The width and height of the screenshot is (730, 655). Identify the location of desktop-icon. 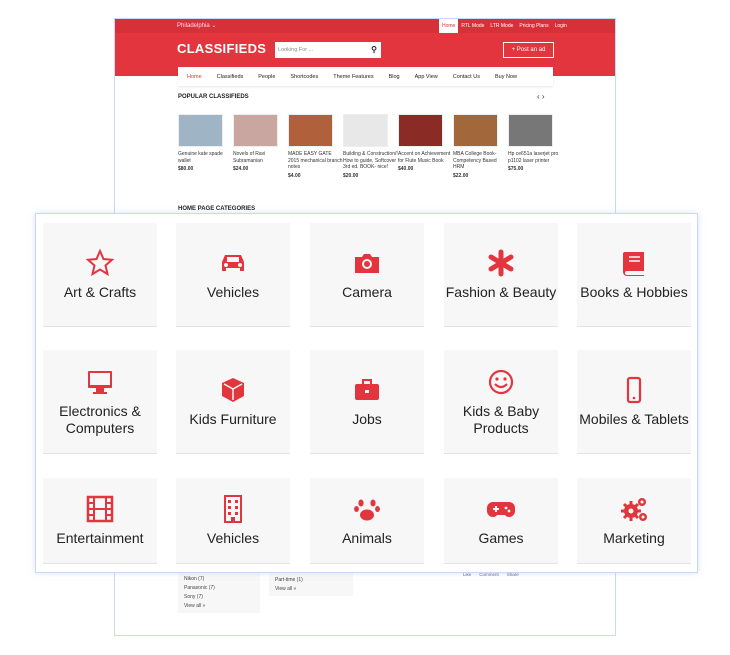
(100, 382).